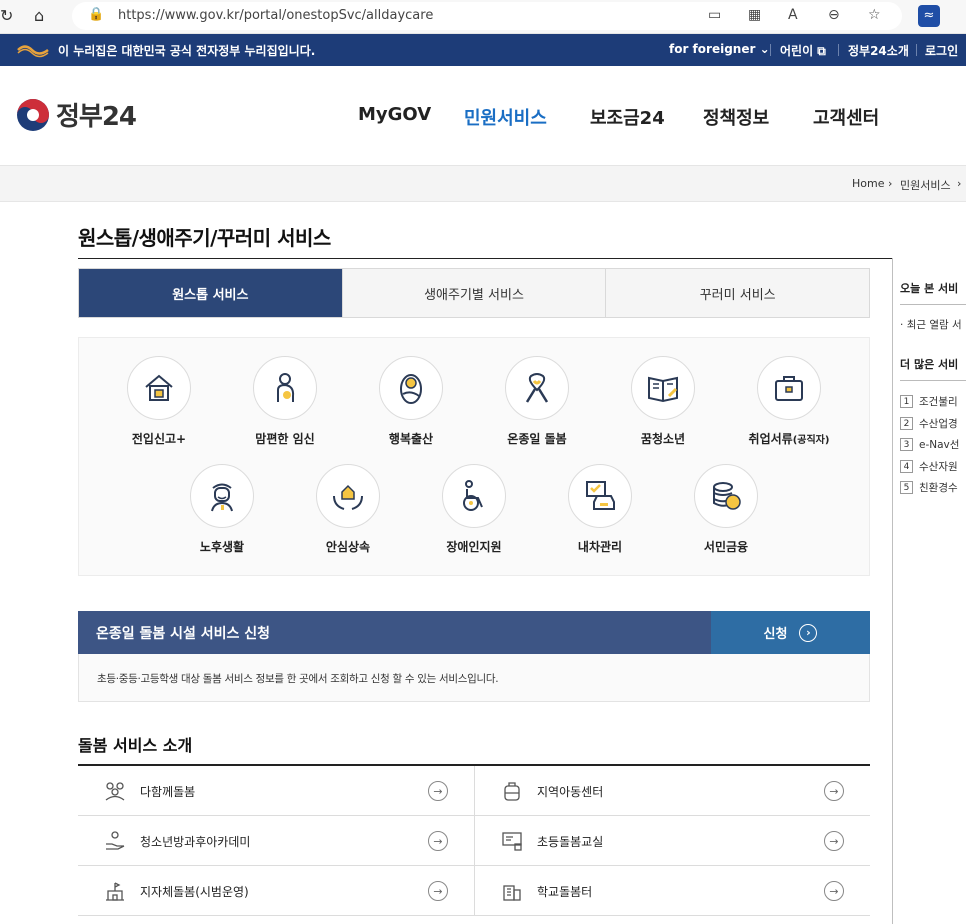 This screenshot has width=966, height=924. Describe the element at coordinates (663, 388) in the screenshot. I see `book-icon` at that location.